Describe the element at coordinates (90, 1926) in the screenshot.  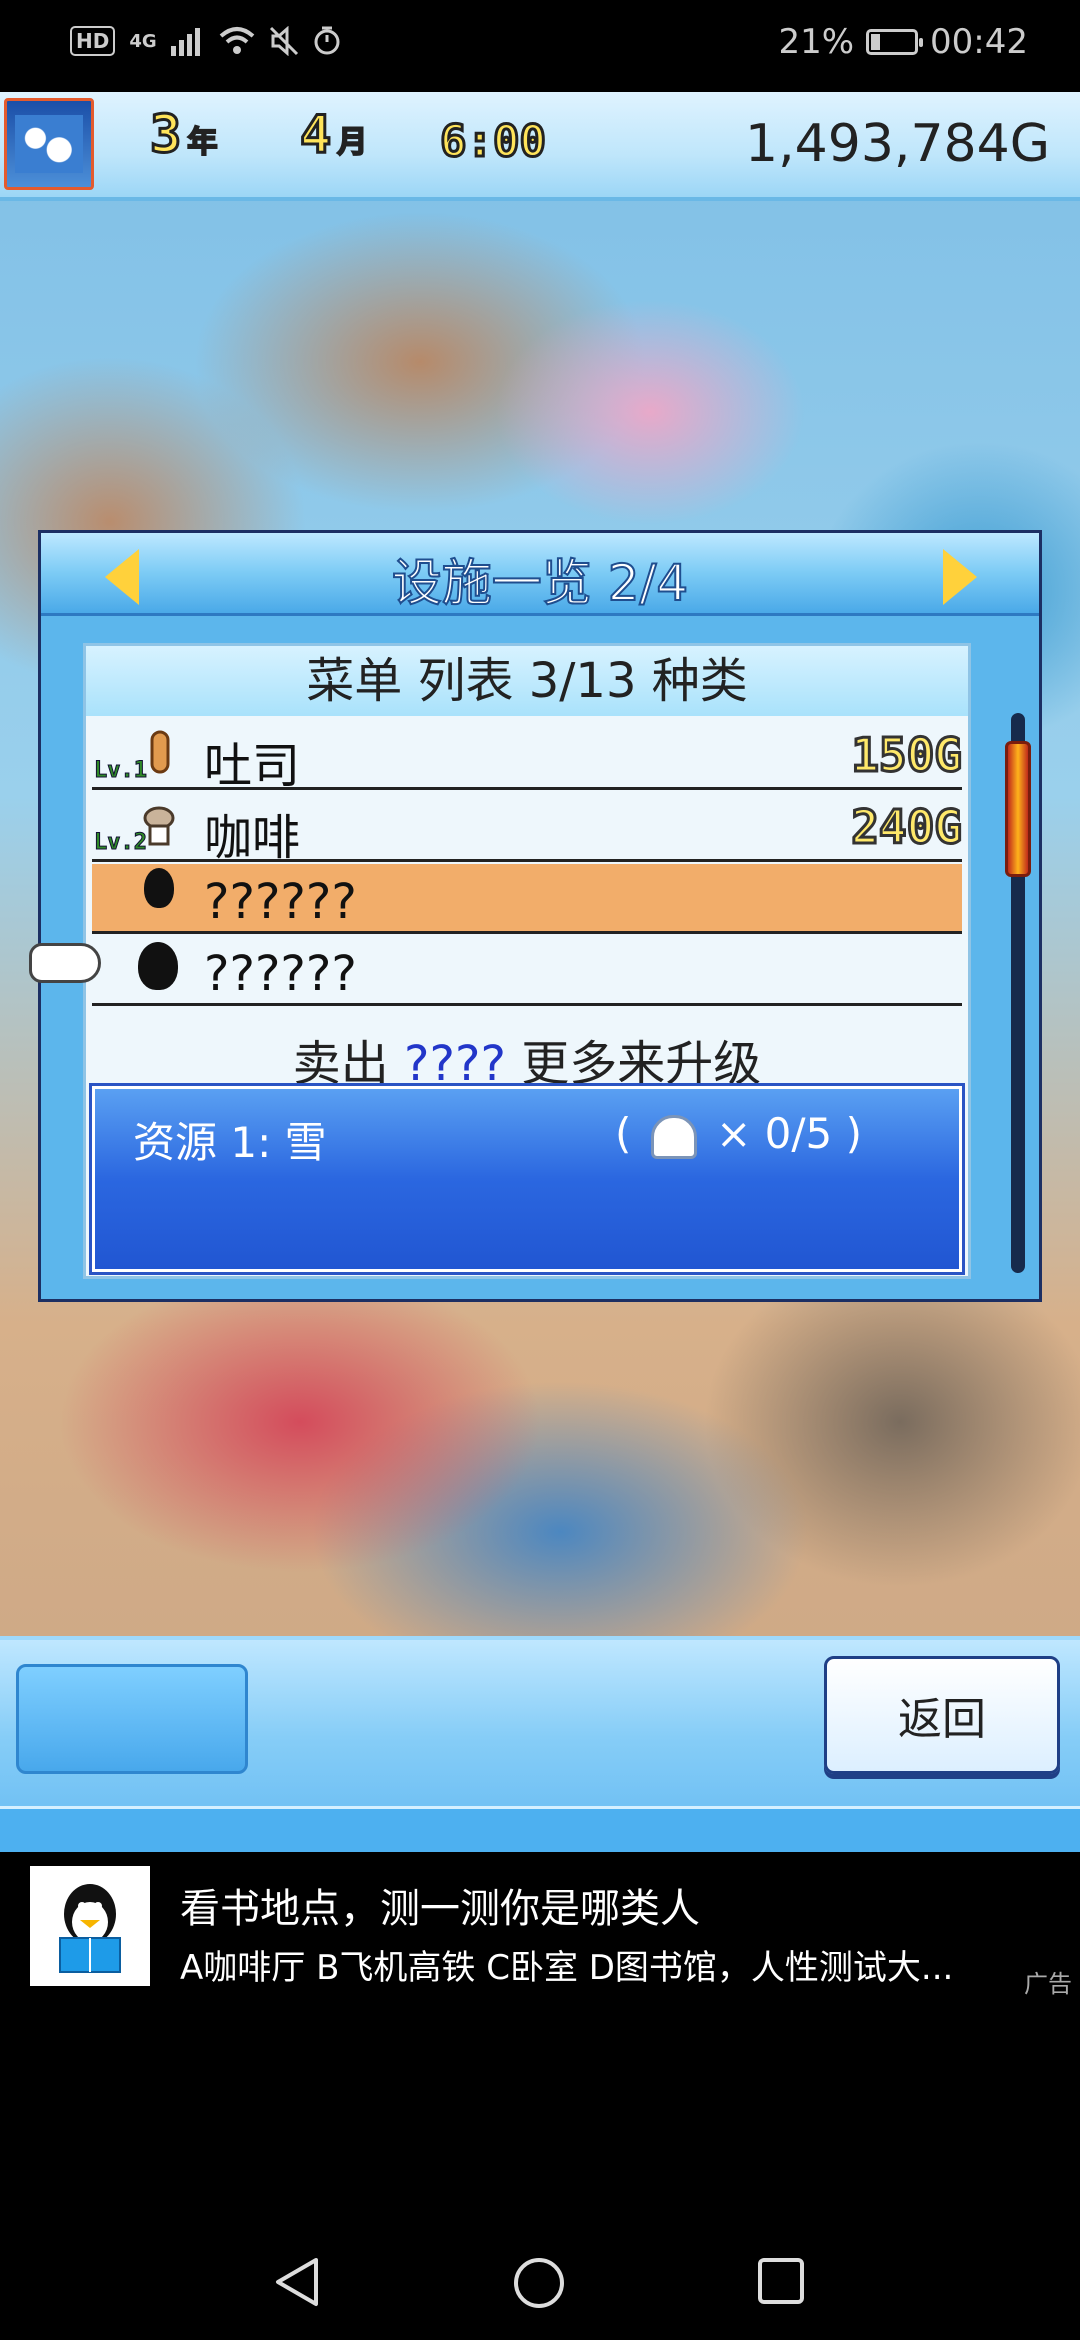
I see `qq-penguin-icon` at that location.